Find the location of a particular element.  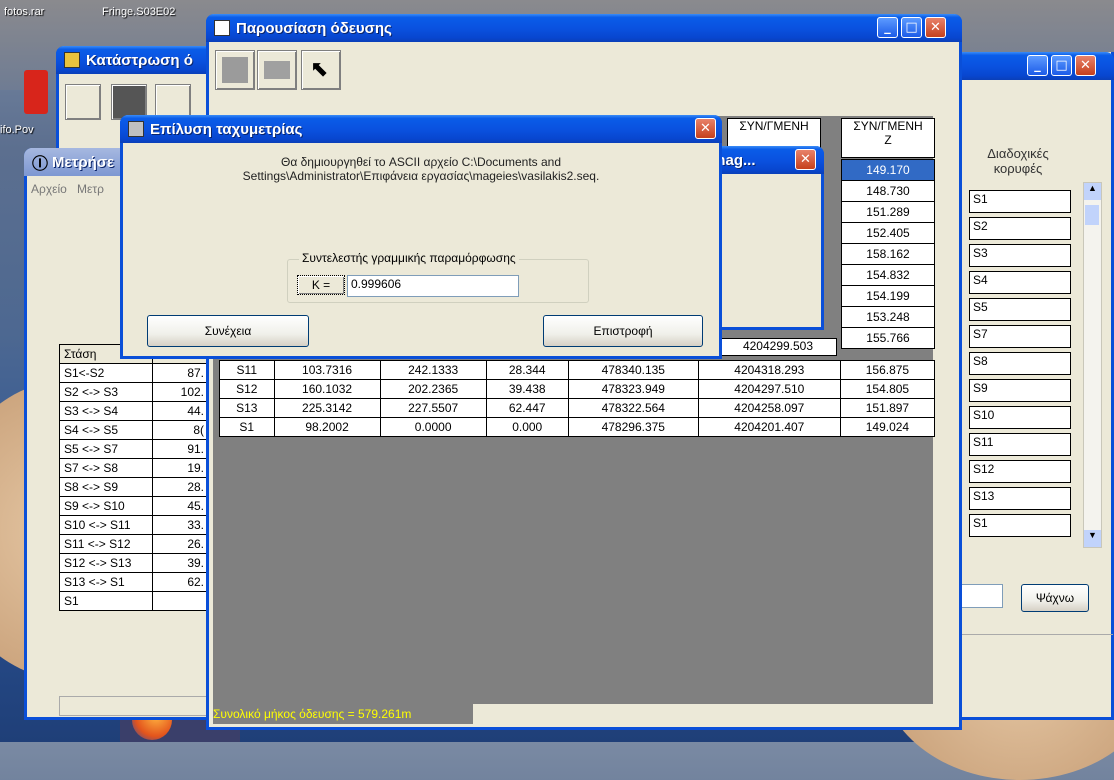

window-katastrosi-title: Κατάστρωση ό is located at coordinates (139, 60).